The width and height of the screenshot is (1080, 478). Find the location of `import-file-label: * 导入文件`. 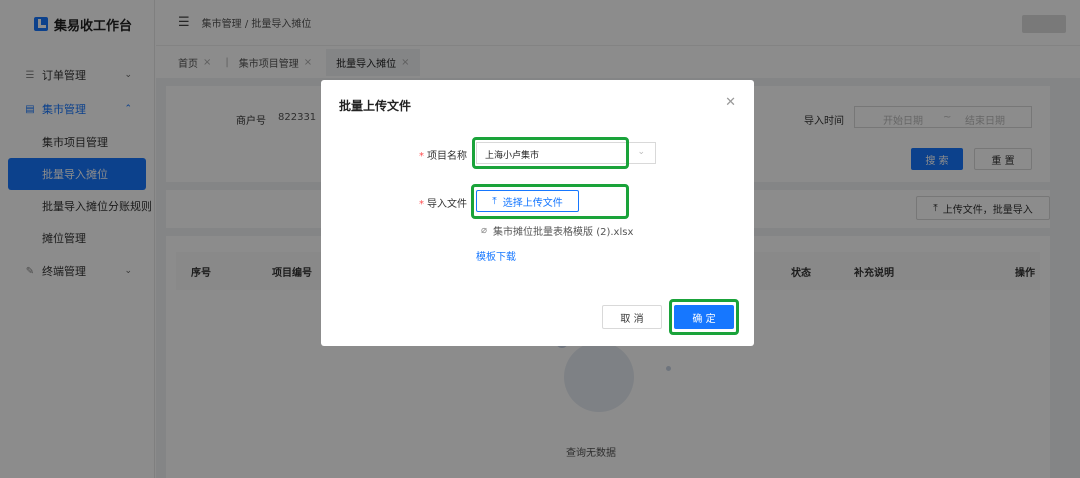

import-file-label: * 导入文件 is located at coordinates (443, 202).